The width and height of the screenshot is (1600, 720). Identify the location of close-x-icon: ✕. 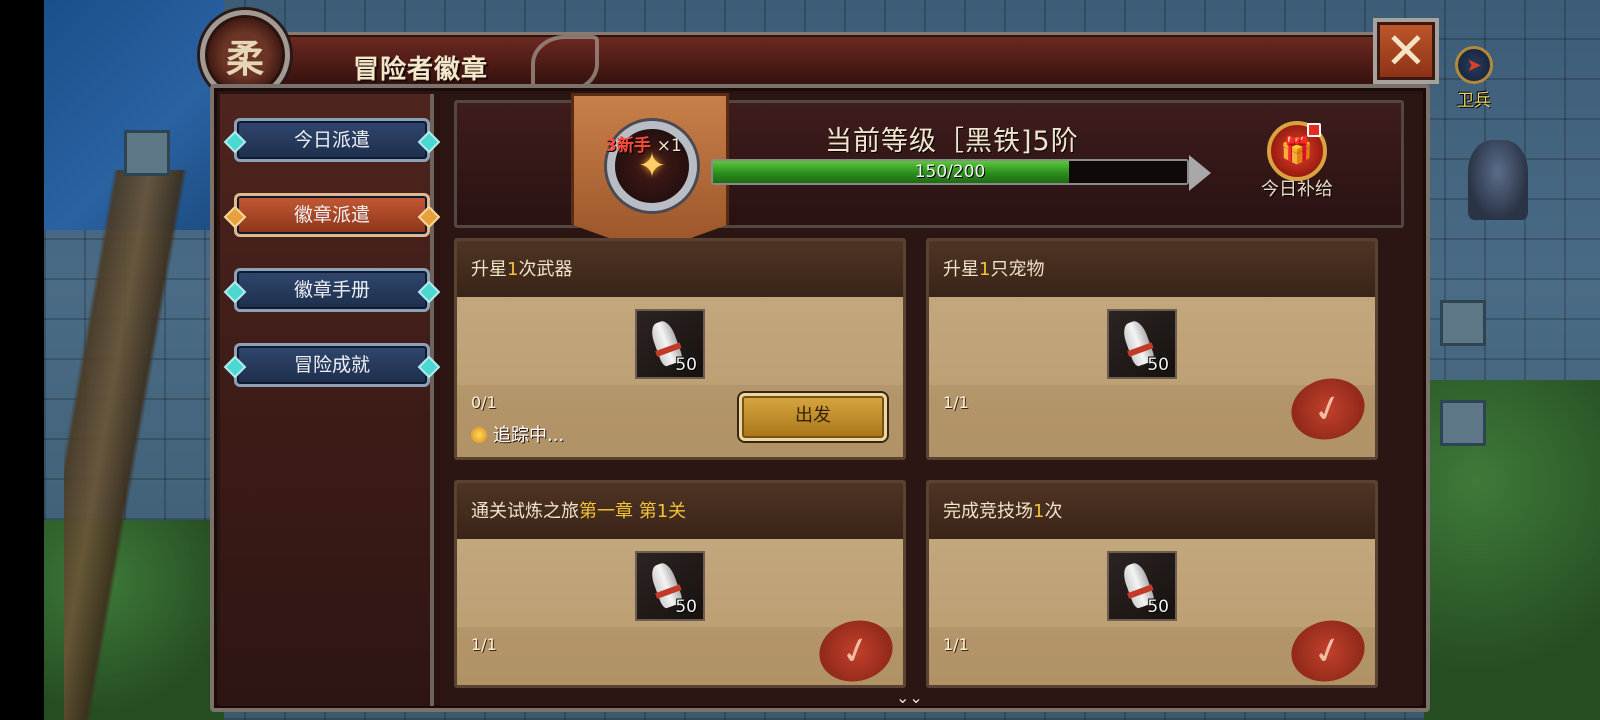
(1406, 51).